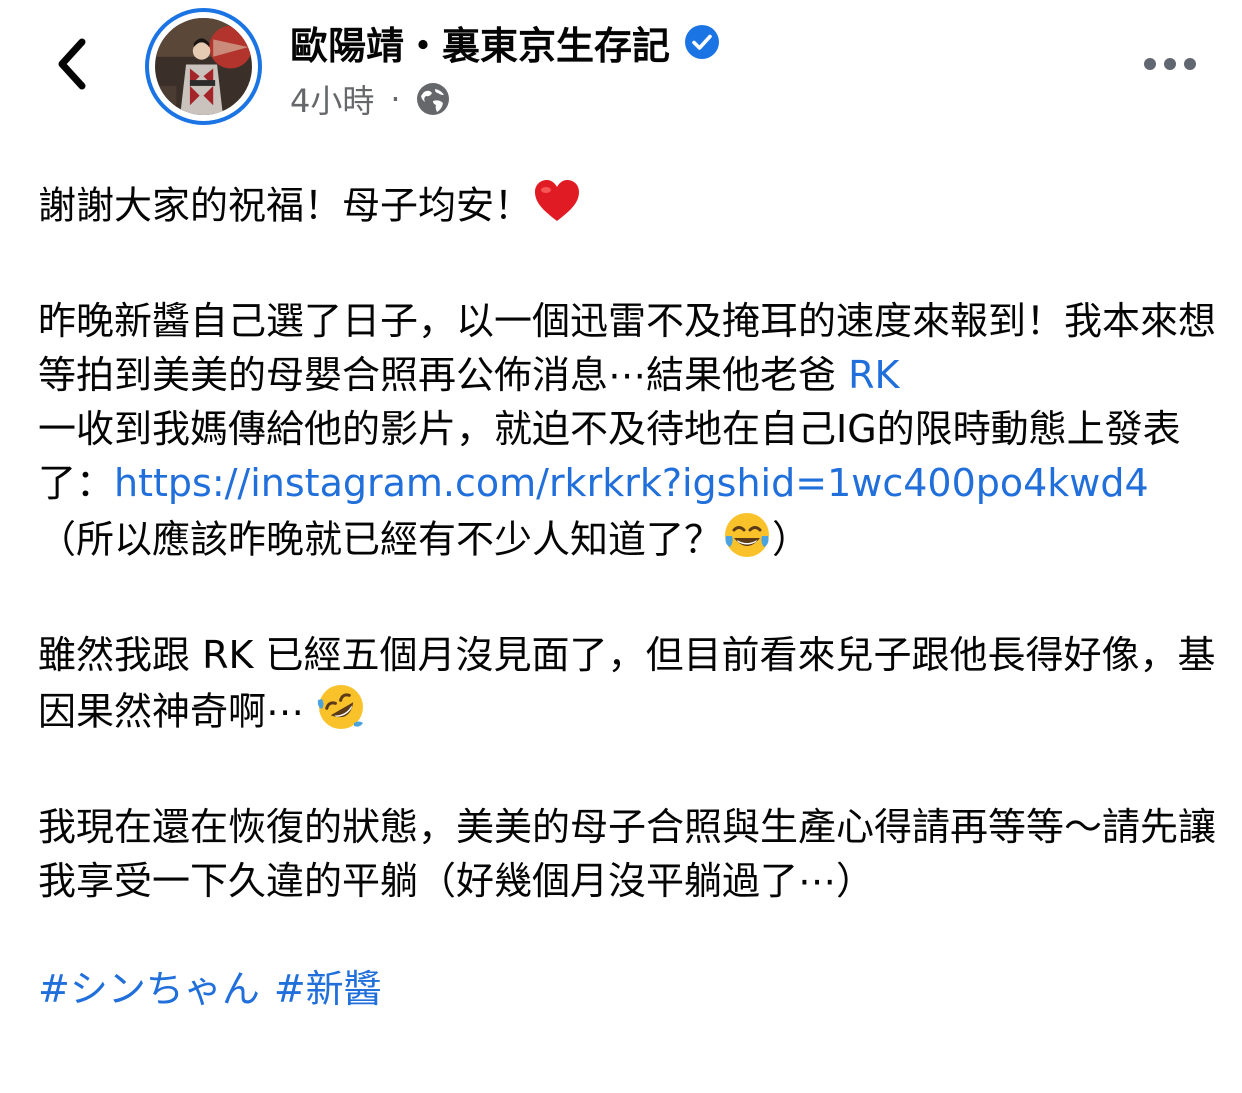  I want to click on red-heart-emoji, so click(557, 208).